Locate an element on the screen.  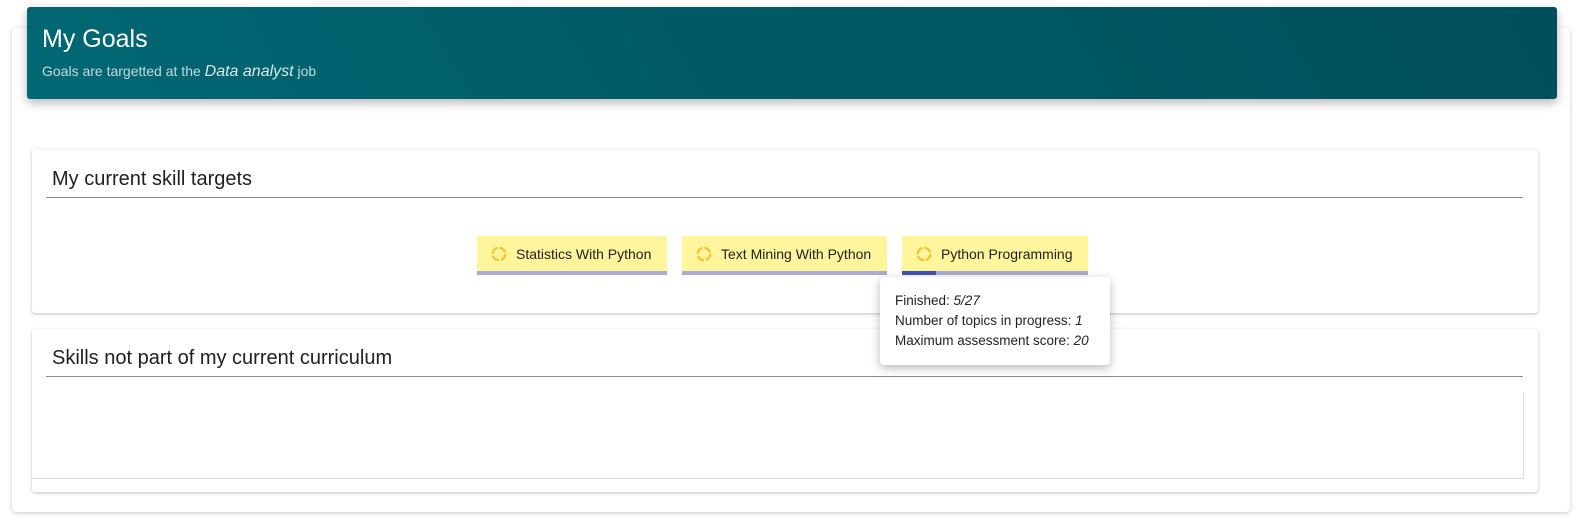
other-skills-title: Skills not part of my current curriculum is located at coordinates (222, 358).